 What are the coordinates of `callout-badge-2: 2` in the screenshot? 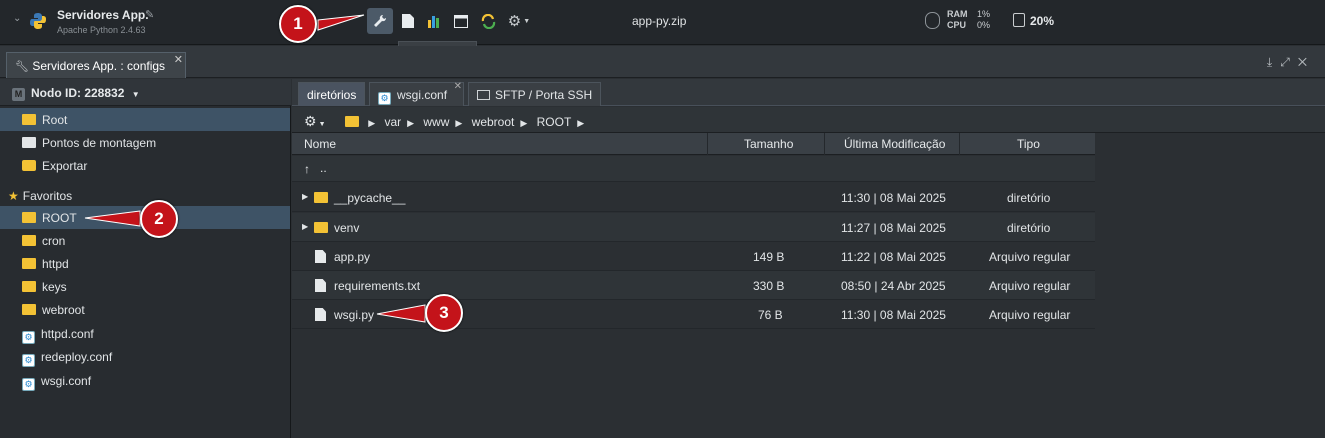 It's located at (159, 219).